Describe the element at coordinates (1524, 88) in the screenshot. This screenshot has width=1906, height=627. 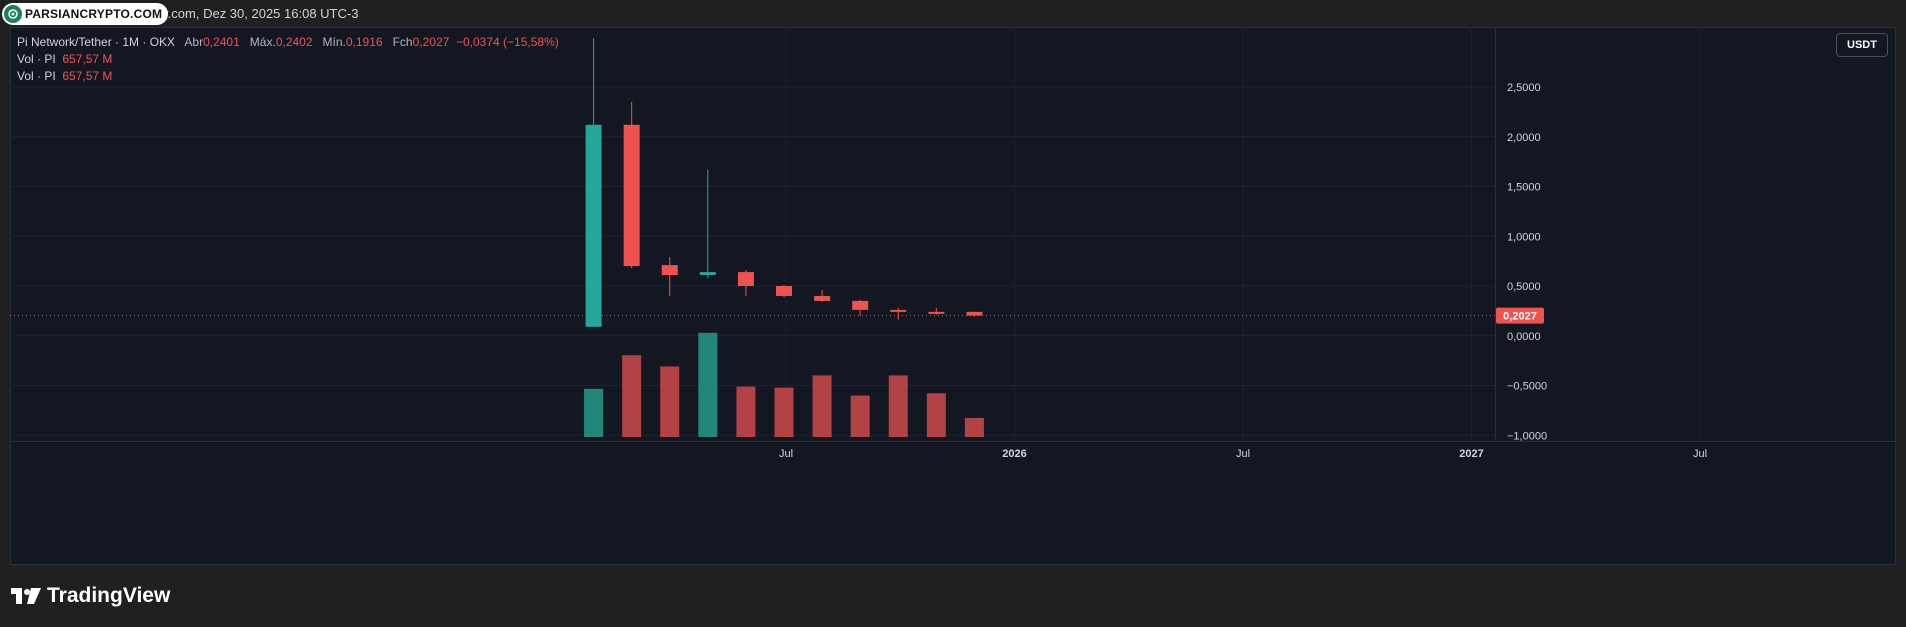
I see `price-tick-label: 2,5000` at that location.